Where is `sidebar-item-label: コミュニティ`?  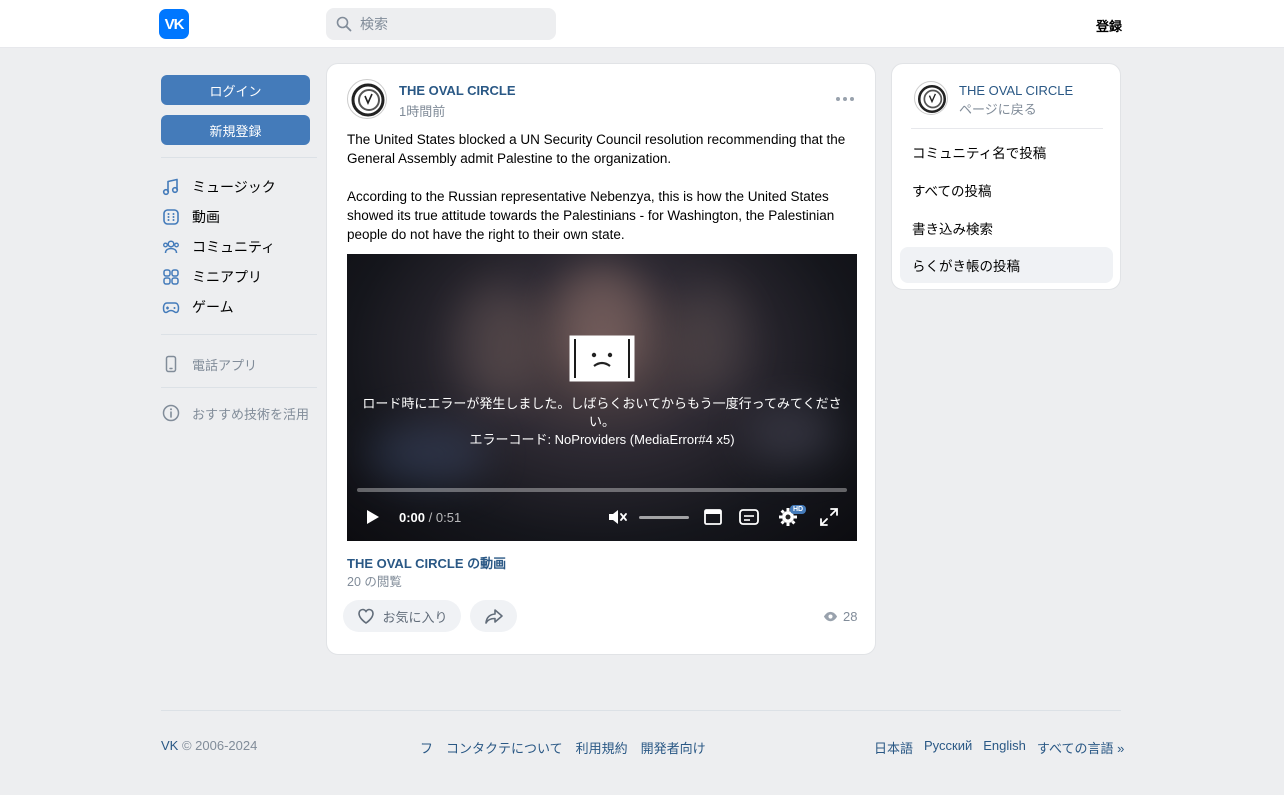 sidebar-item-label: コミュニティ is located at coordinates (234, 247).